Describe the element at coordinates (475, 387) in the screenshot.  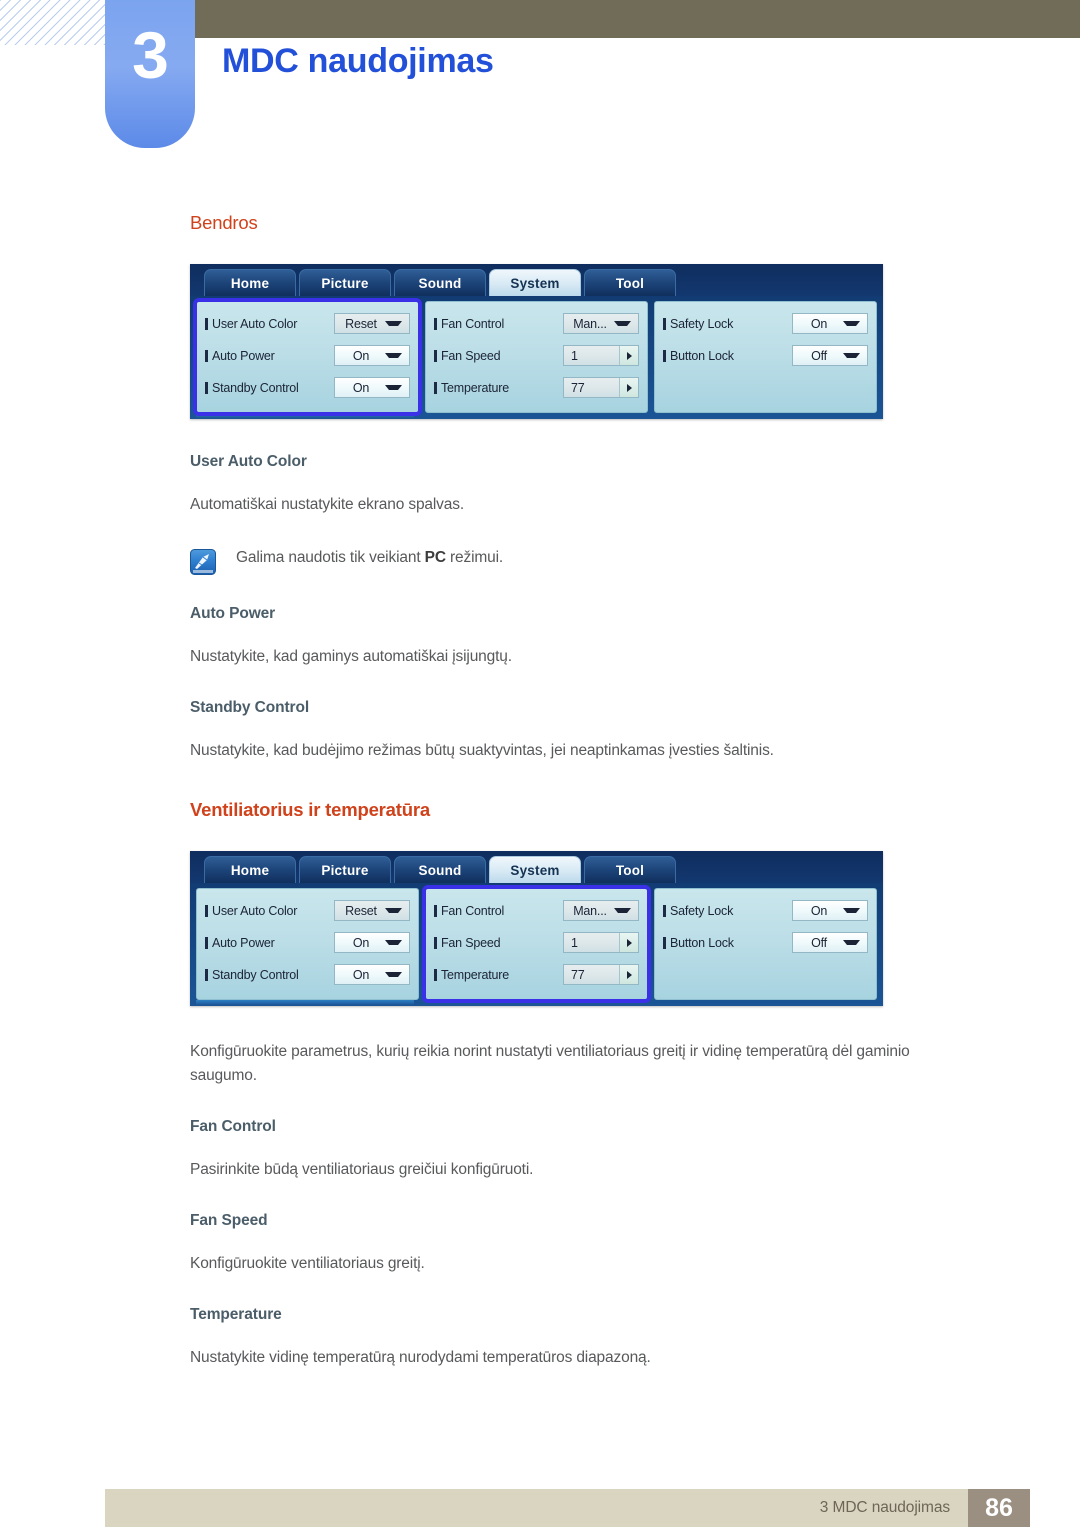
I see `mdc-label-temperature: Temperature` at that location.